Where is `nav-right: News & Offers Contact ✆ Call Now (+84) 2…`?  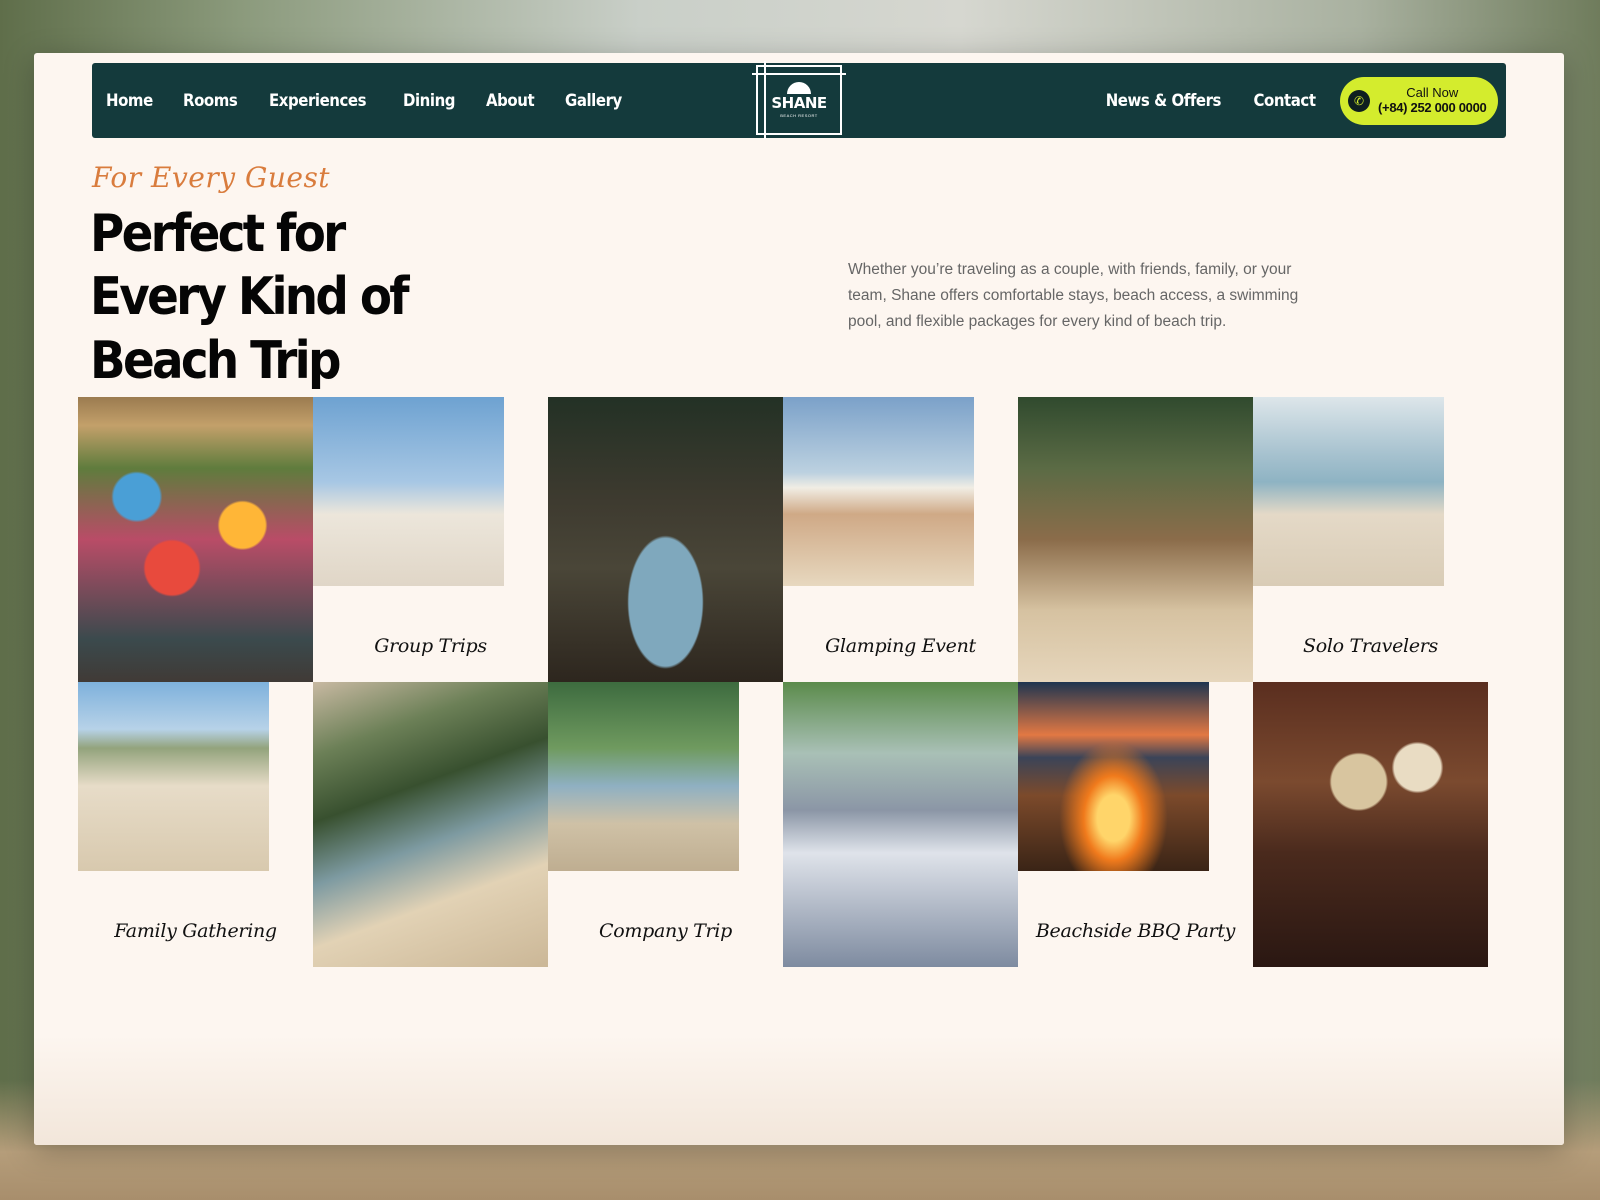 nav-right: News & Offers Contact ✆ Call Now (+84) 2… is located at coordinates (1294, 100).